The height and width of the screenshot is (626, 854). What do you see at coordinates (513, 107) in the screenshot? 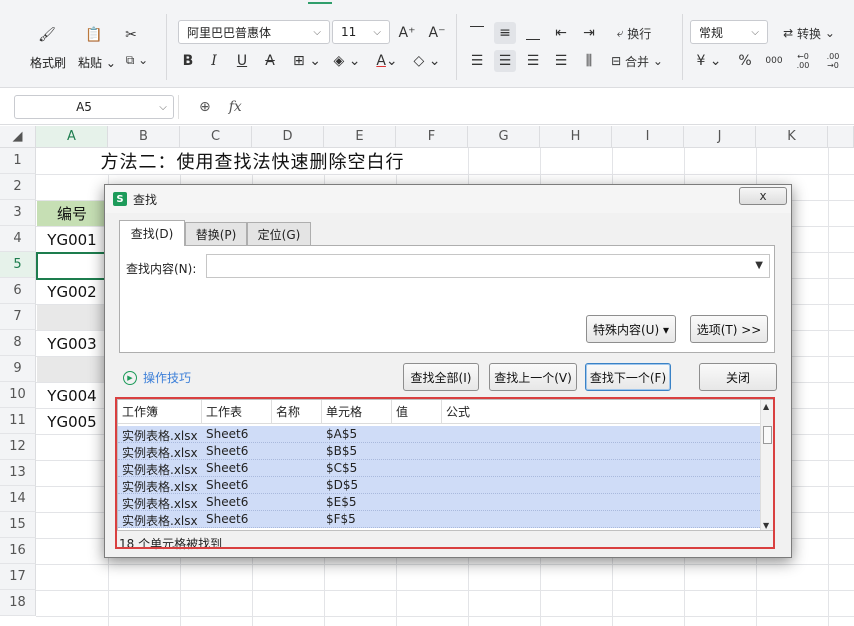
I see `formula-input-area: ⊕ fx` at bounding box center [513, 107].